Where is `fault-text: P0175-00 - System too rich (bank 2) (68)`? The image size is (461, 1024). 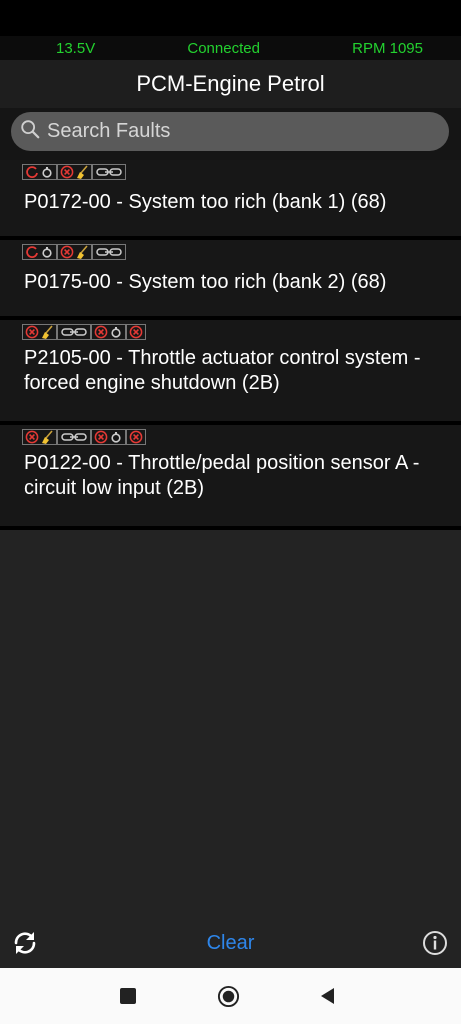 fault-text: P0175-00 - System too rich (bank 2) (68) is located at coordinates (205, 282).